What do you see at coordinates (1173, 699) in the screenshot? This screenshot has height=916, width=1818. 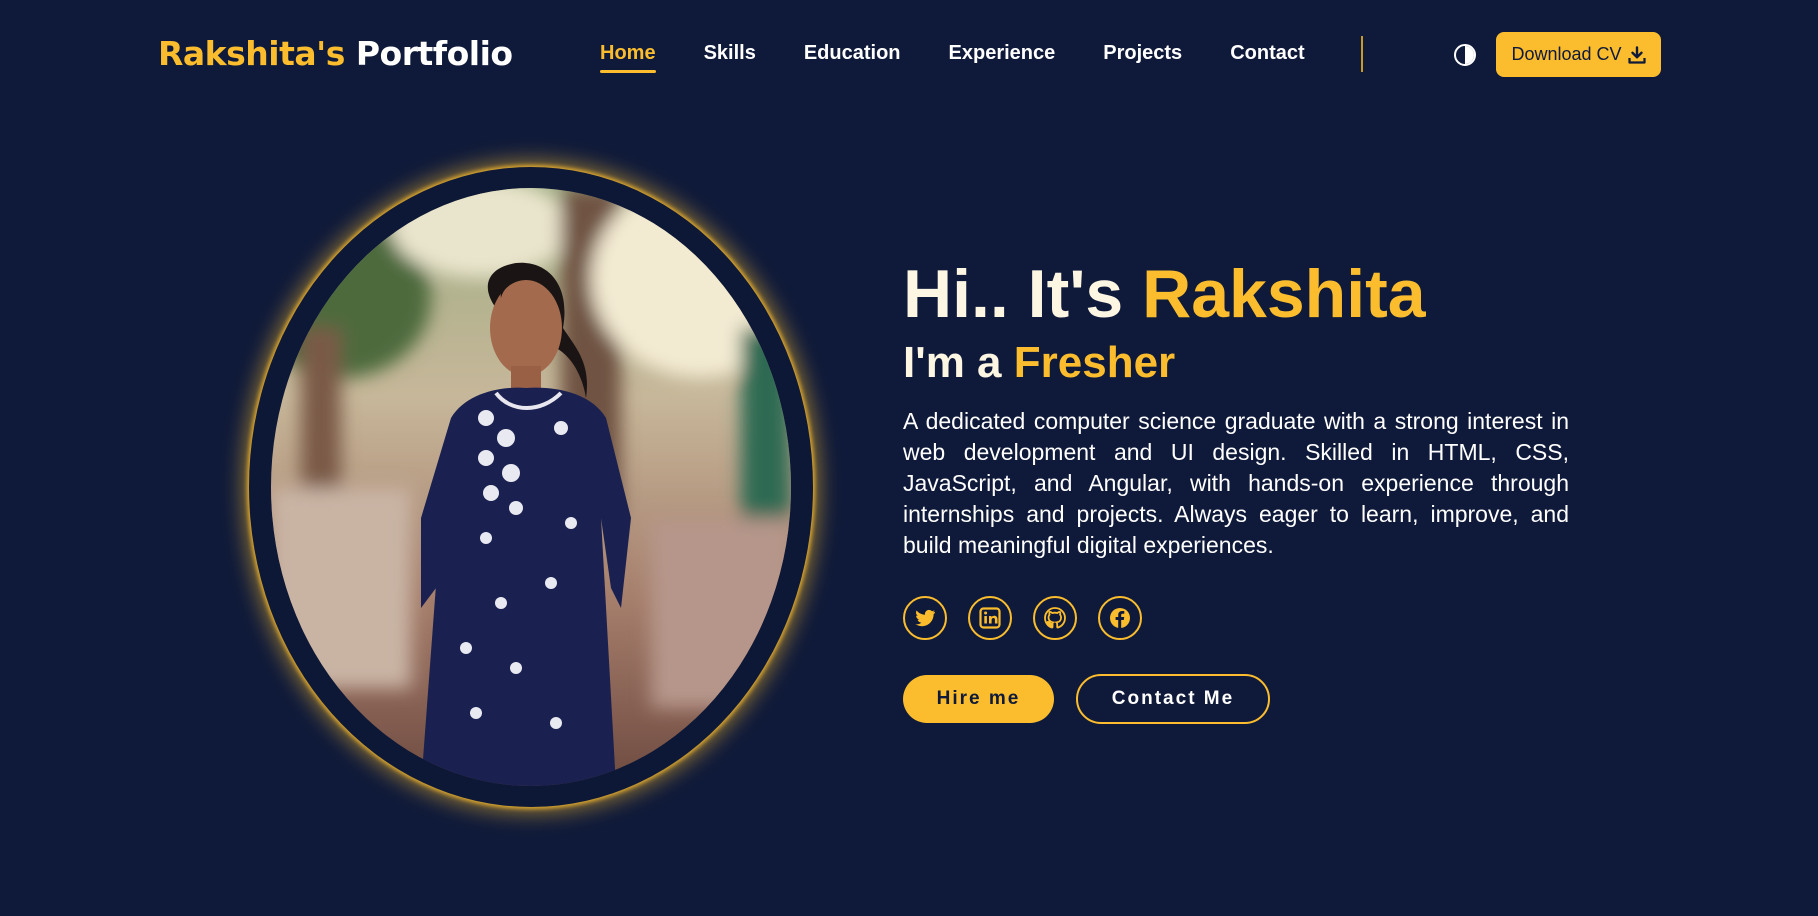 I see `contact-me-button: Contact Me` at bounding box center [1173, 699].